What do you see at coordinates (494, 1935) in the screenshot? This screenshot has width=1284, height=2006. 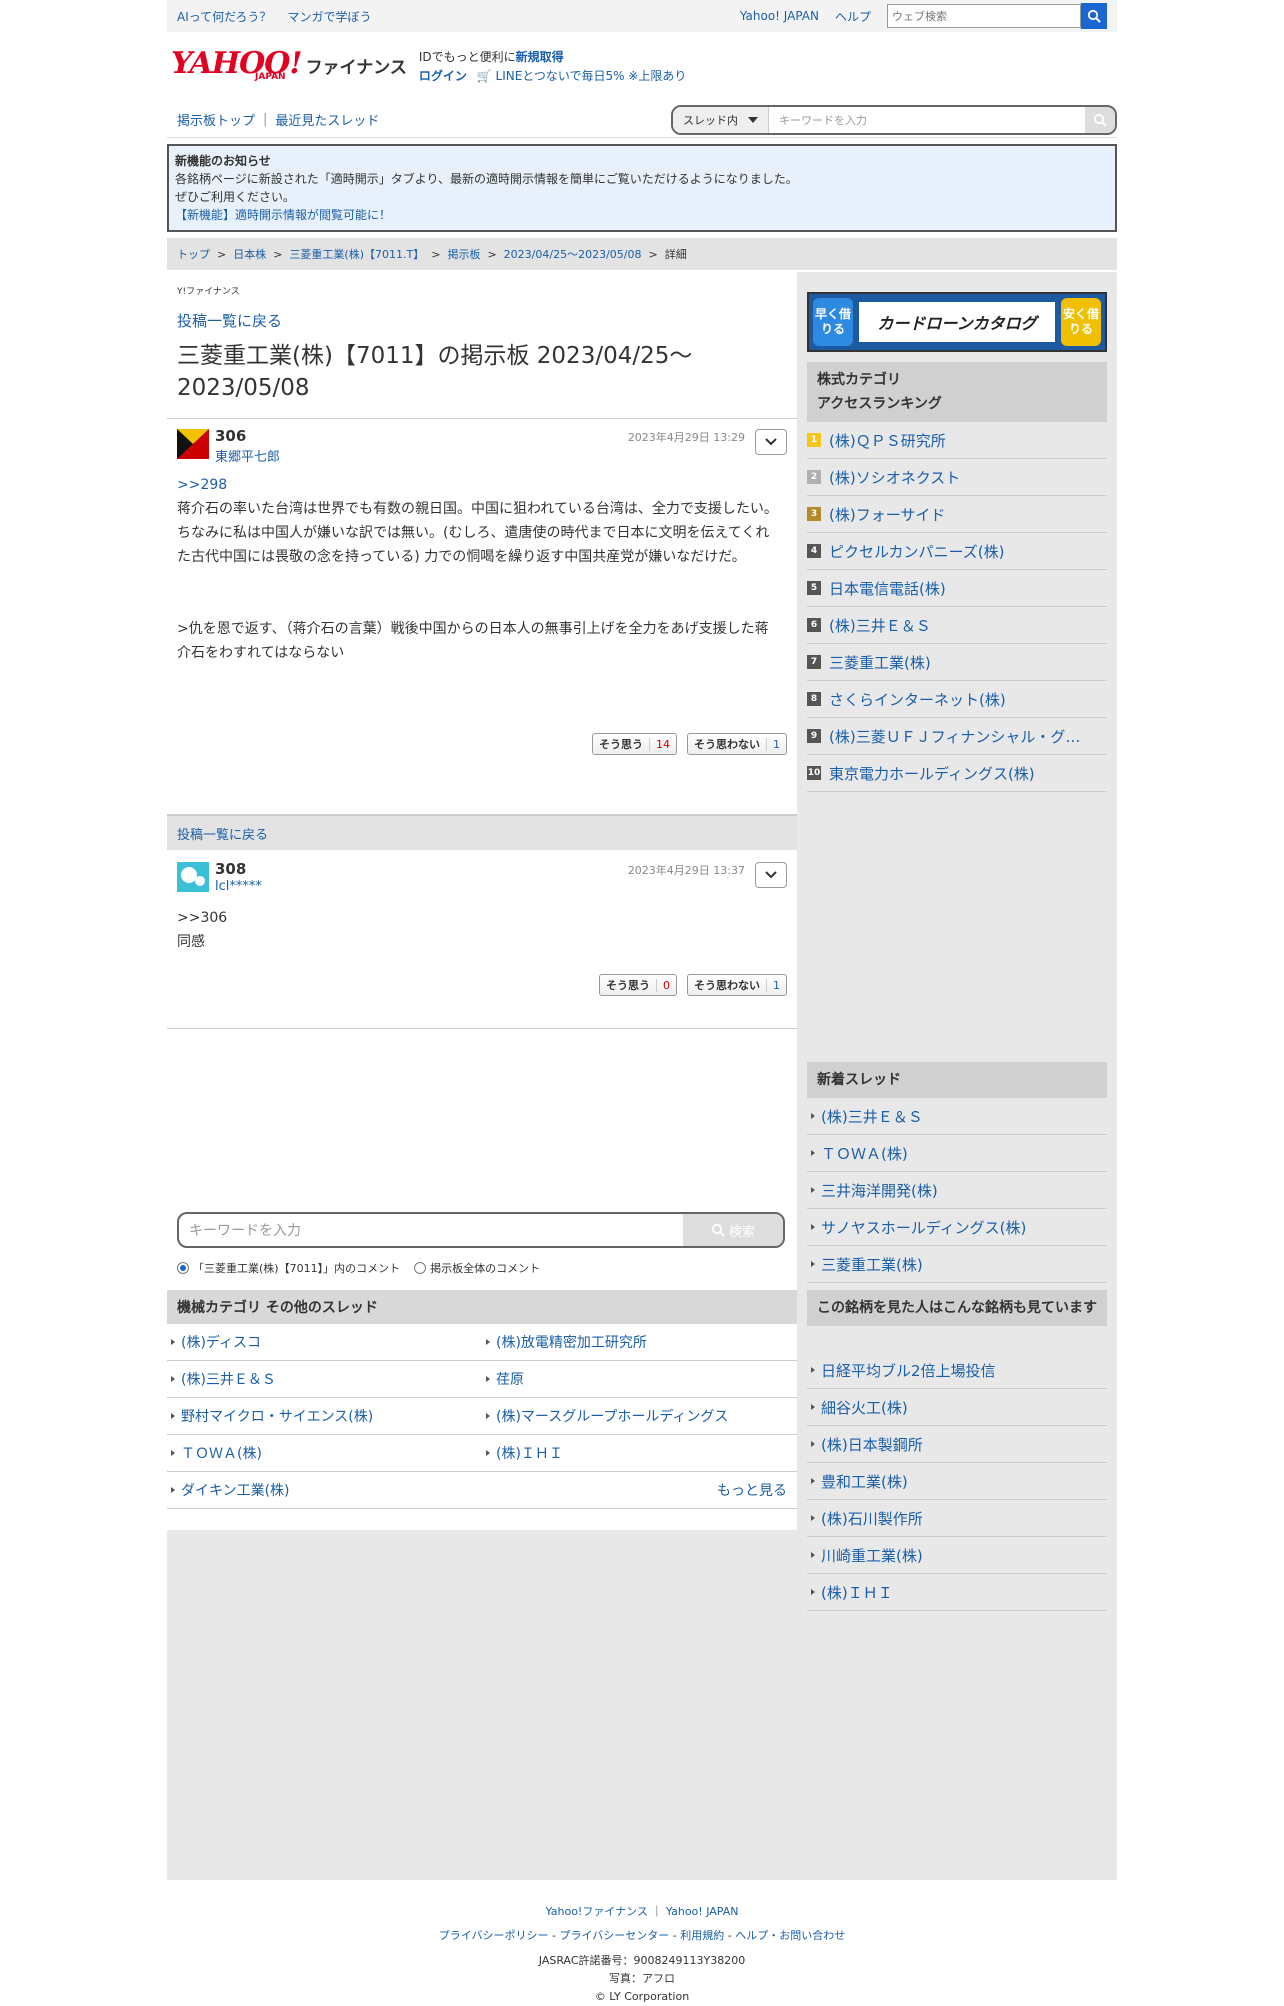 I see `privacy-link: プライバシーポリシー` at bounding box center [494, 1935].